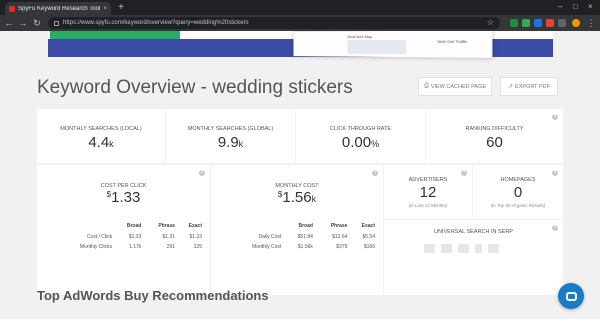 This screenshot has height=319, width=600. Describe the element at coordinates (560, 6) in the screenshot. I see `minimize-button: –` at that location.